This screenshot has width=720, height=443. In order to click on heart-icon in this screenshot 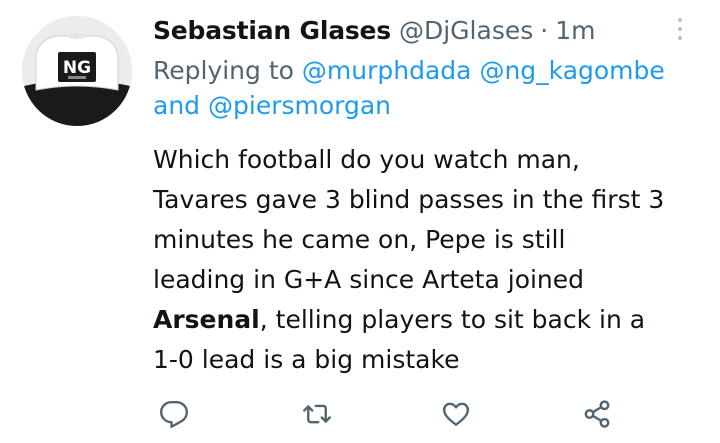, I will do `click(456, 414)`.